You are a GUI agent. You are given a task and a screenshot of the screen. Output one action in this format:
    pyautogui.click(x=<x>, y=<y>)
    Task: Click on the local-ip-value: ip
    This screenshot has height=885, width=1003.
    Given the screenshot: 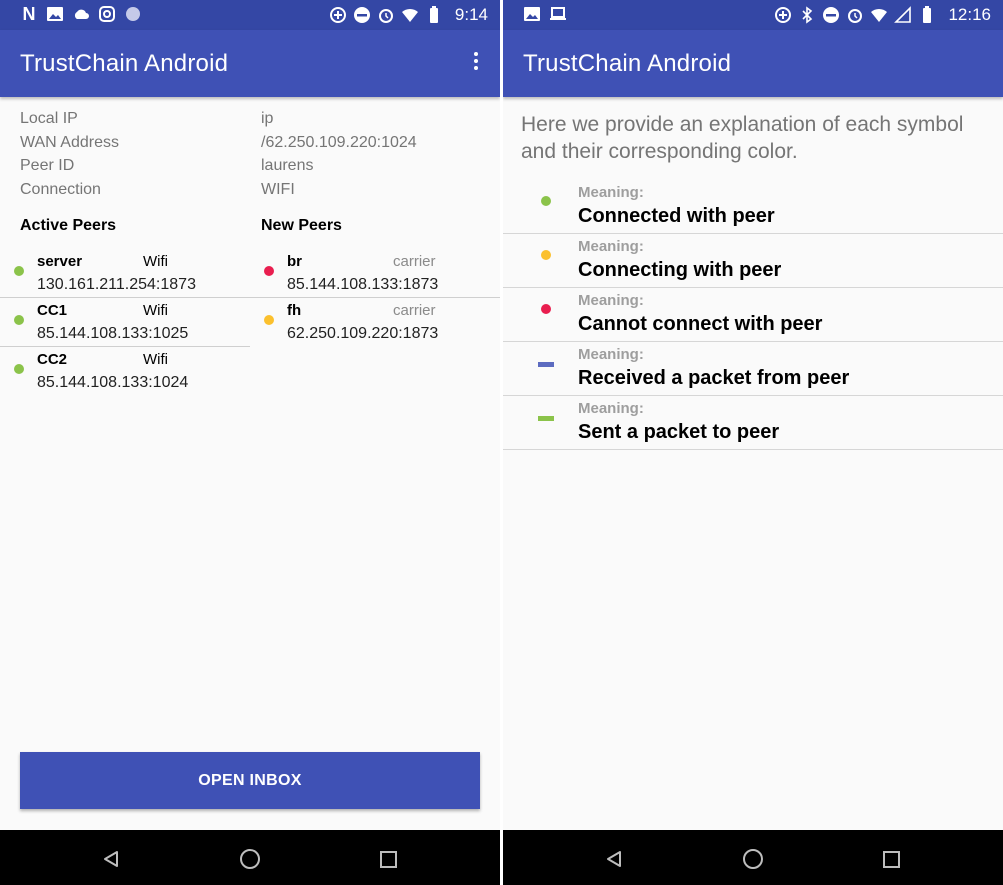 What is the action you would take?
    pyautogui.click(x=267, y=118)
    